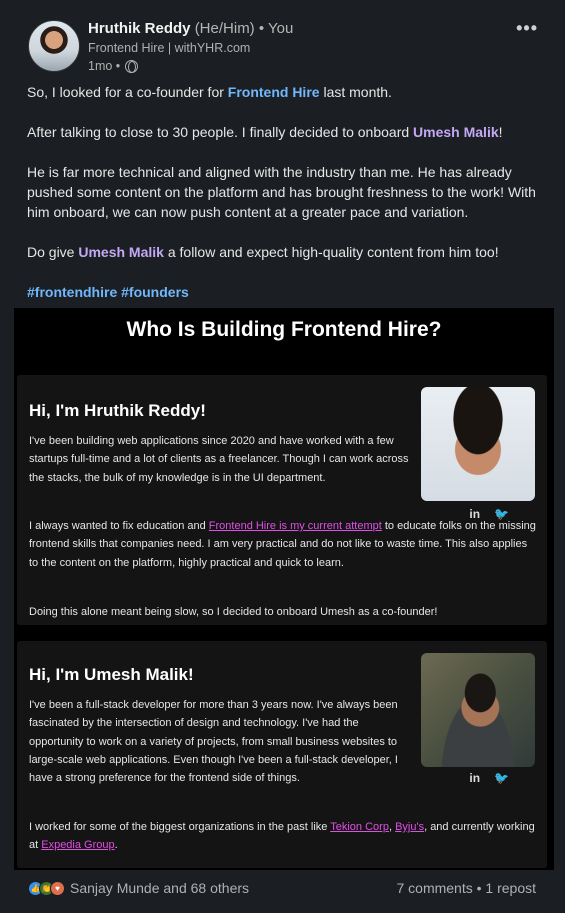 The image size is (565, 913). What do you see at coordinates (355, 92) in the screenshot?
I see `text: last month.` at bounding box center [355, 92].